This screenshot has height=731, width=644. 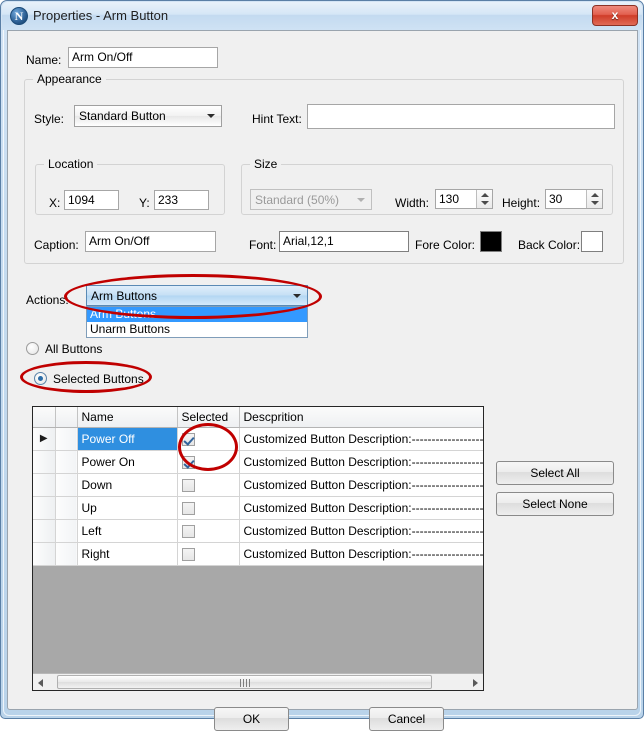 I want to click on actions-dropdown: Arm Buttons, so click(x=197, y=295).